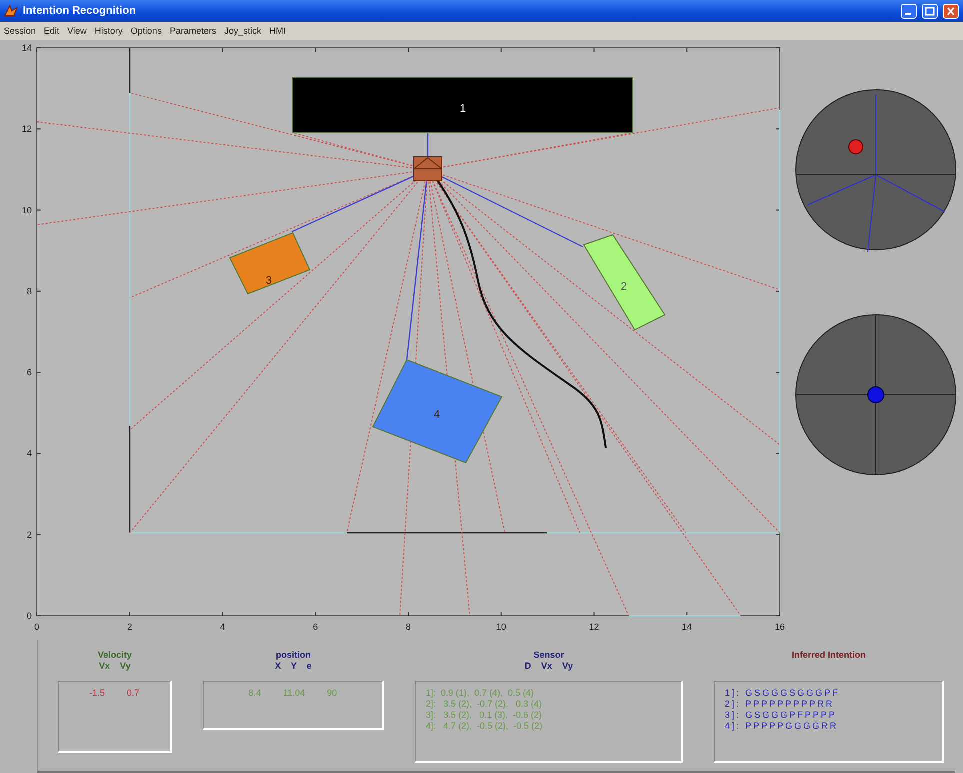  Describe the element at coordinates (780, 704) in the screenshot. I see `intention-sequence: 2]: PPPPPPPPPRR` at that location.